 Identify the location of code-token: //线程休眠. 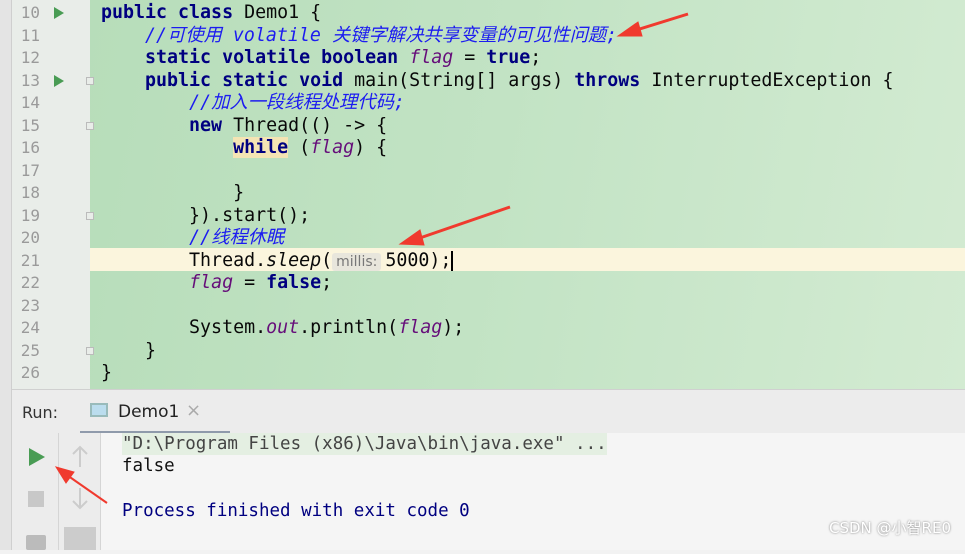
(237, 237).